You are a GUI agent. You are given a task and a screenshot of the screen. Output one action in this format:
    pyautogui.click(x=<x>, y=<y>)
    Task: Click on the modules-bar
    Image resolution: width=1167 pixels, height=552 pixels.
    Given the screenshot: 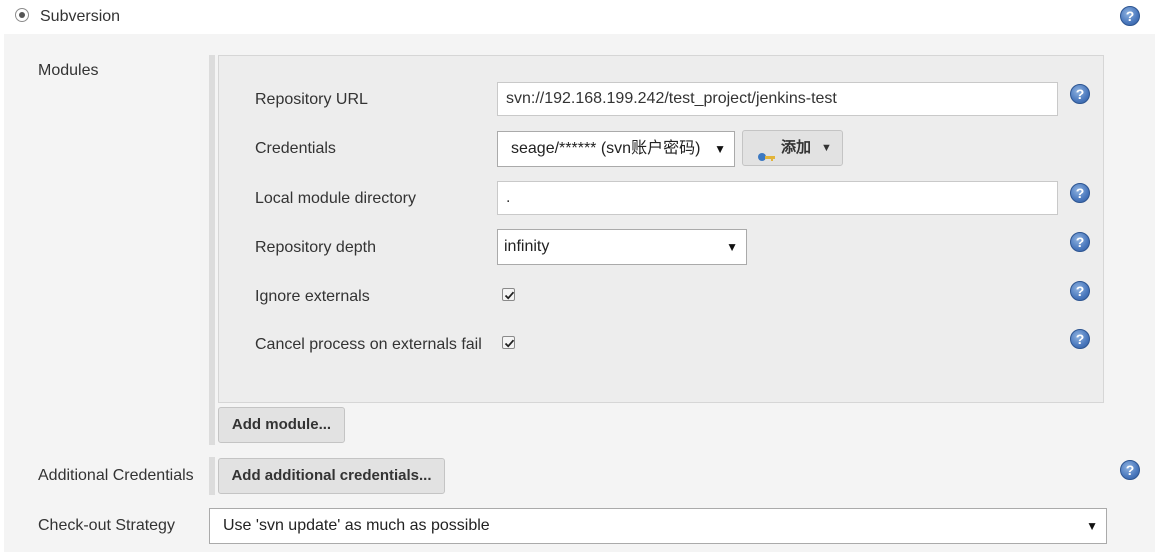 What is the action you would take?
    pyautogui.click(x=212, y=250)
    